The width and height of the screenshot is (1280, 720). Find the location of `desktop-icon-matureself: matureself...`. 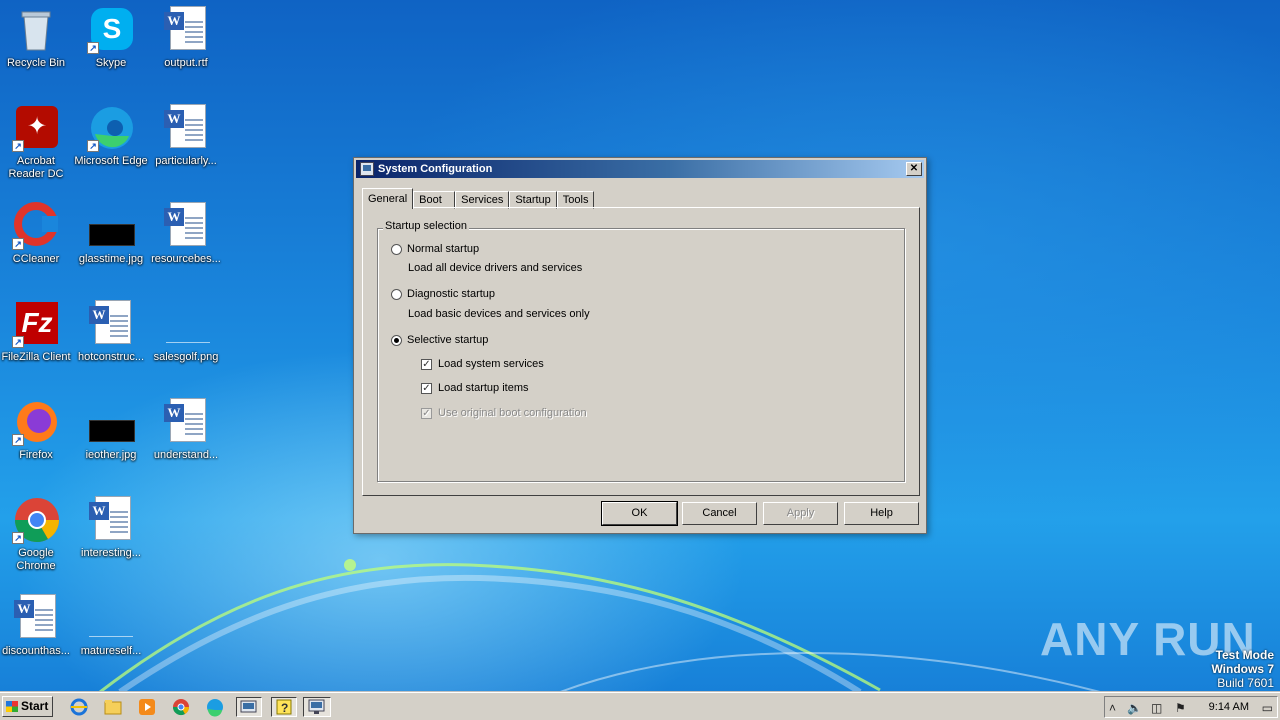

desktop-icon-matureself: matureself... is located at coordinates (111, 630).